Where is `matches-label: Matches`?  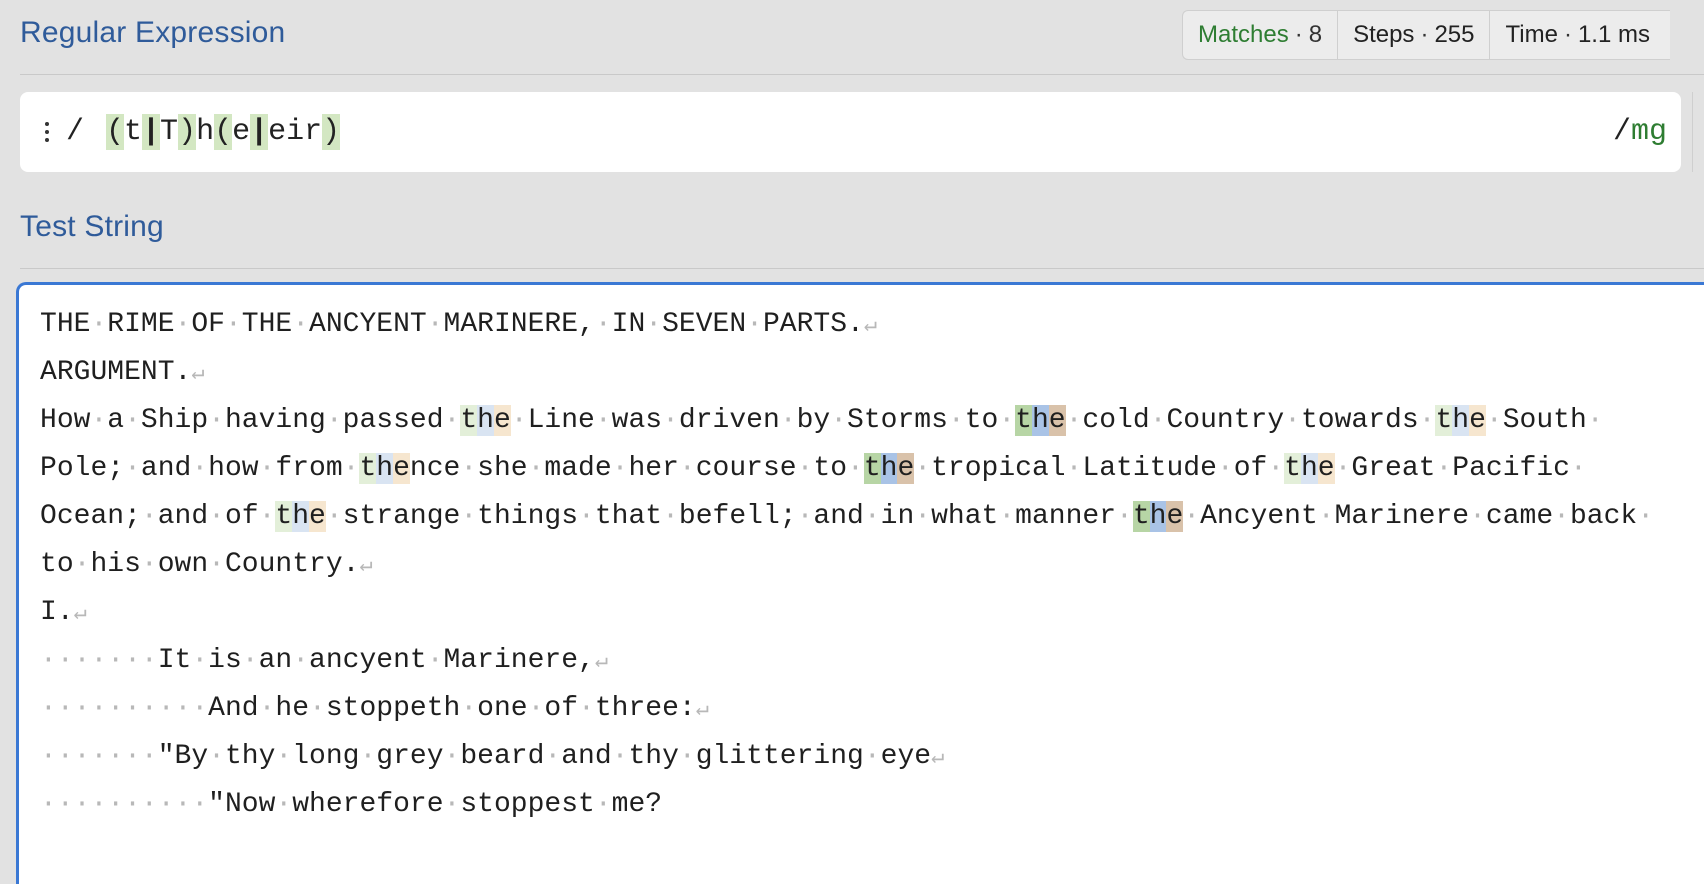 matches-label: Matches is located at coordinates (1243, 34).